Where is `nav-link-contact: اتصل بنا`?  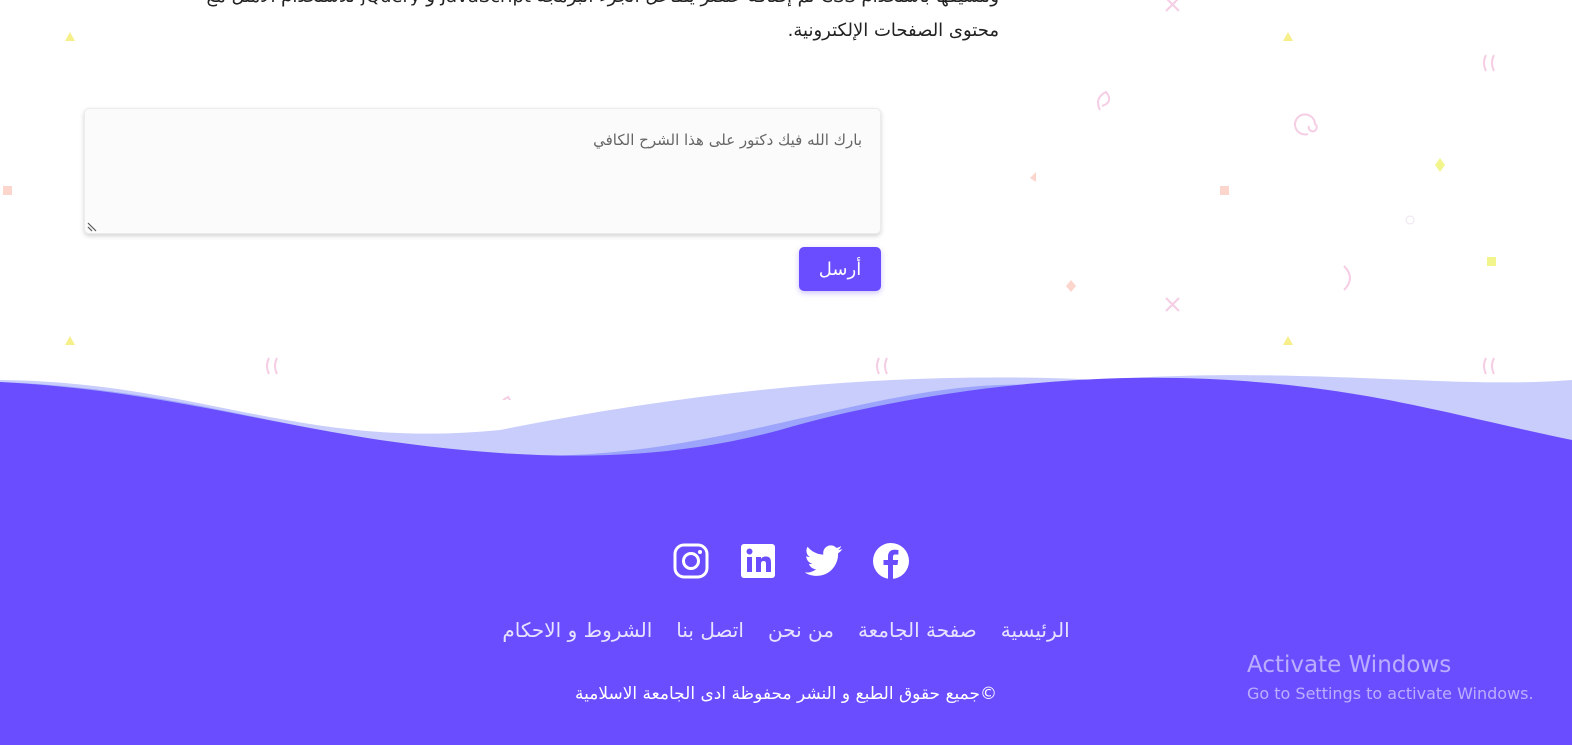 nav-link-contact: اتصل بنا is located at coordinates (710, 634).